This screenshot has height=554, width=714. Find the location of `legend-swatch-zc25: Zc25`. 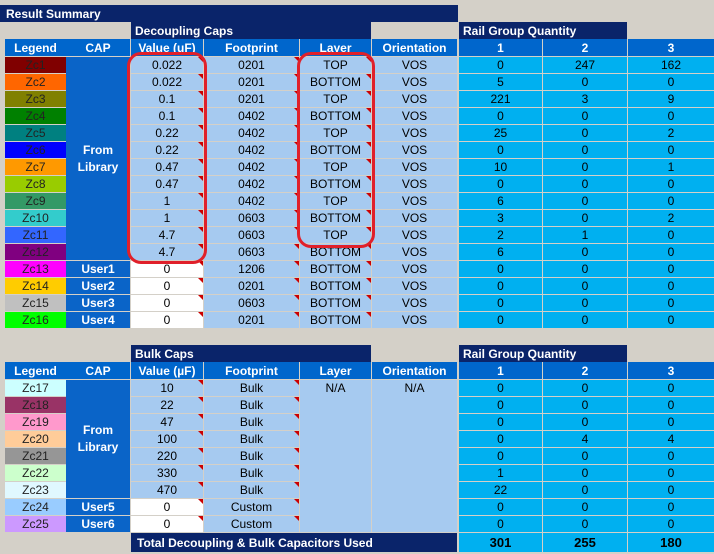

legend-swatch-zc25: Zc25 is located at coordinates (35, 524).